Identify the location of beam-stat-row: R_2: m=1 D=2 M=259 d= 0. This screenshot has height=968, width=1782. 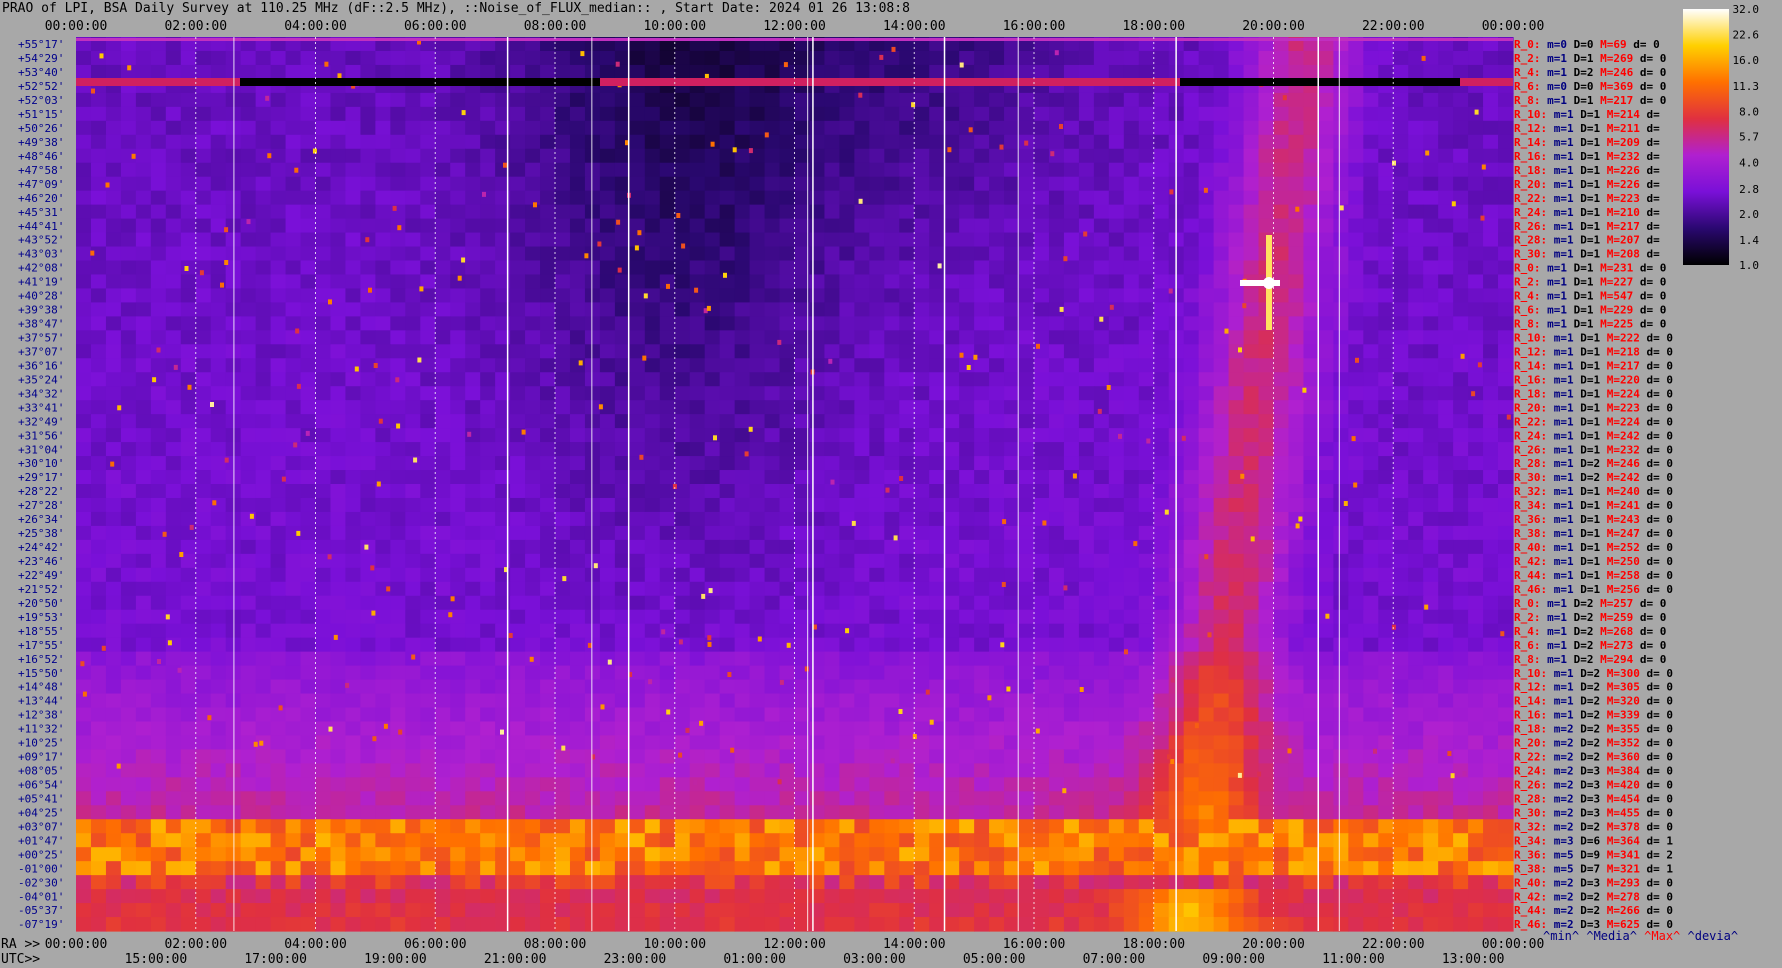
(1590, 617).